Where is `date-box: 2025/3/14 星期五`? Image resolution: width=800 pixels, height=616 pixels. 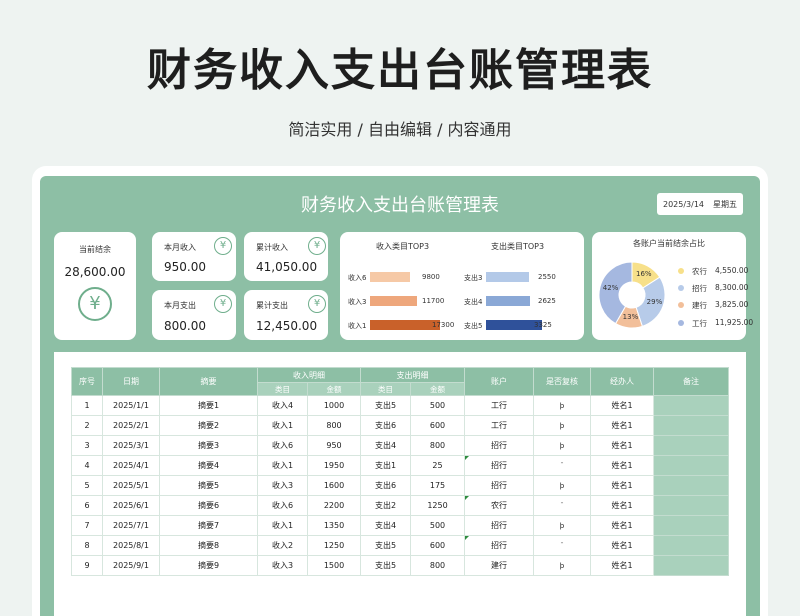
date-box: 2025/3/14 星期五 is located at coordinates (700, 204).